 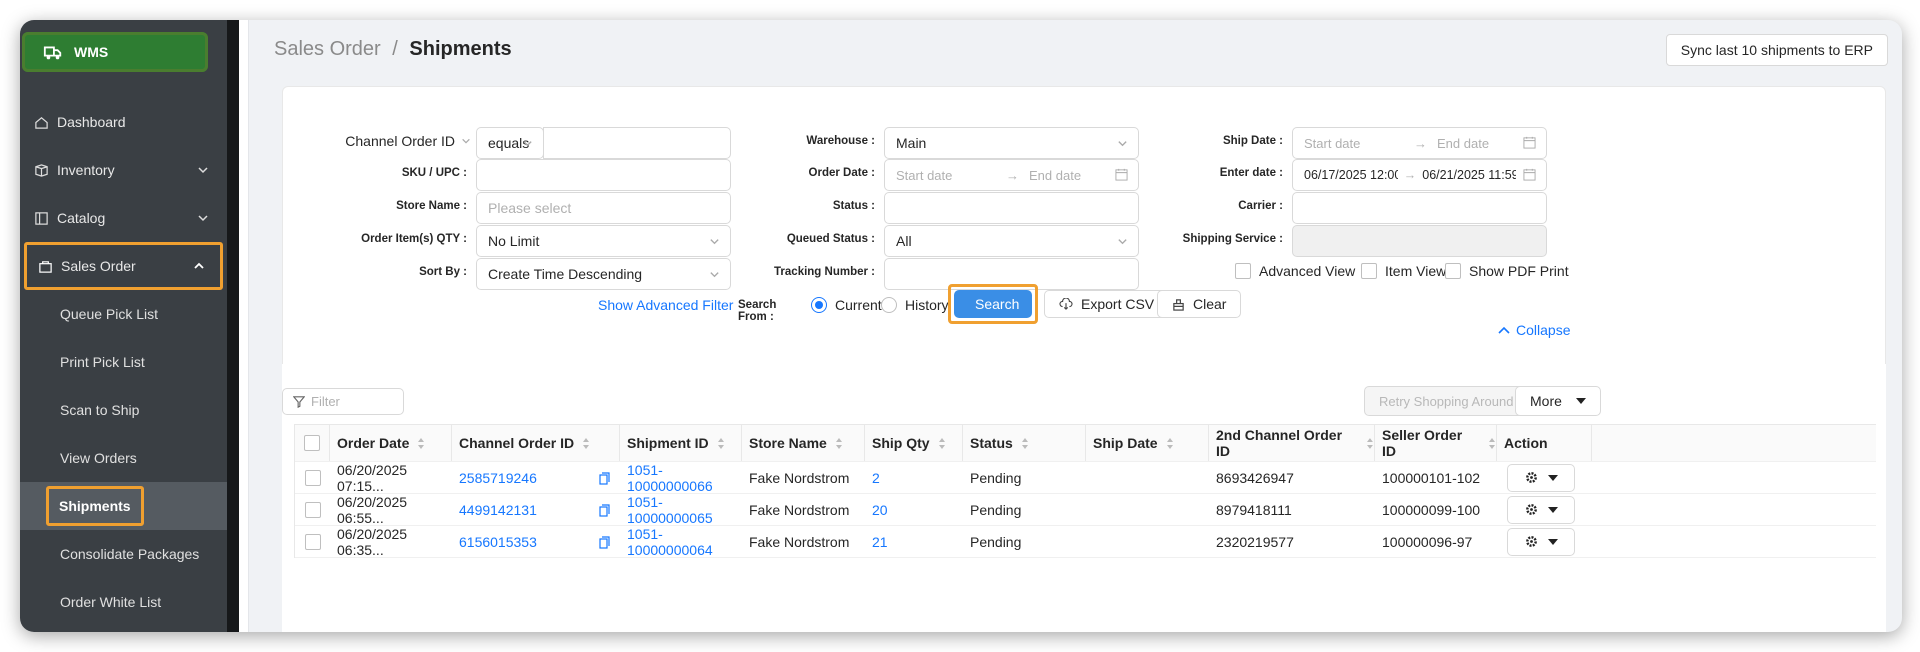 I want to click on sort-select: Create Time Descending, so click(x=603, y=274).